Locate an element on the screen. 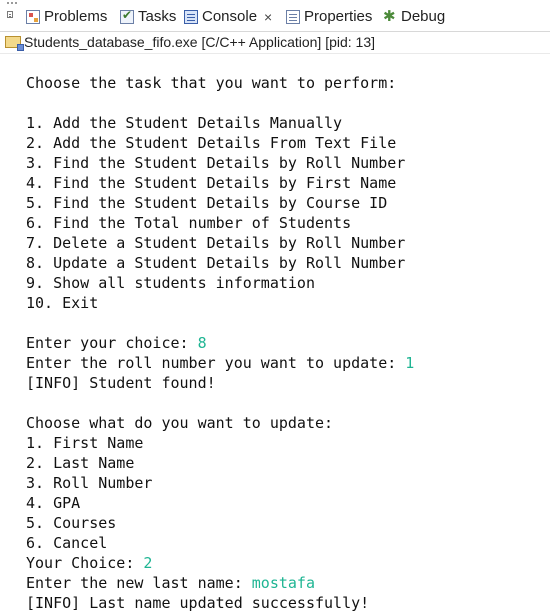 Image resolution: width=550 pixels, height=612 pixels. tab-problems: Problems is located at coordinates (66, 16).